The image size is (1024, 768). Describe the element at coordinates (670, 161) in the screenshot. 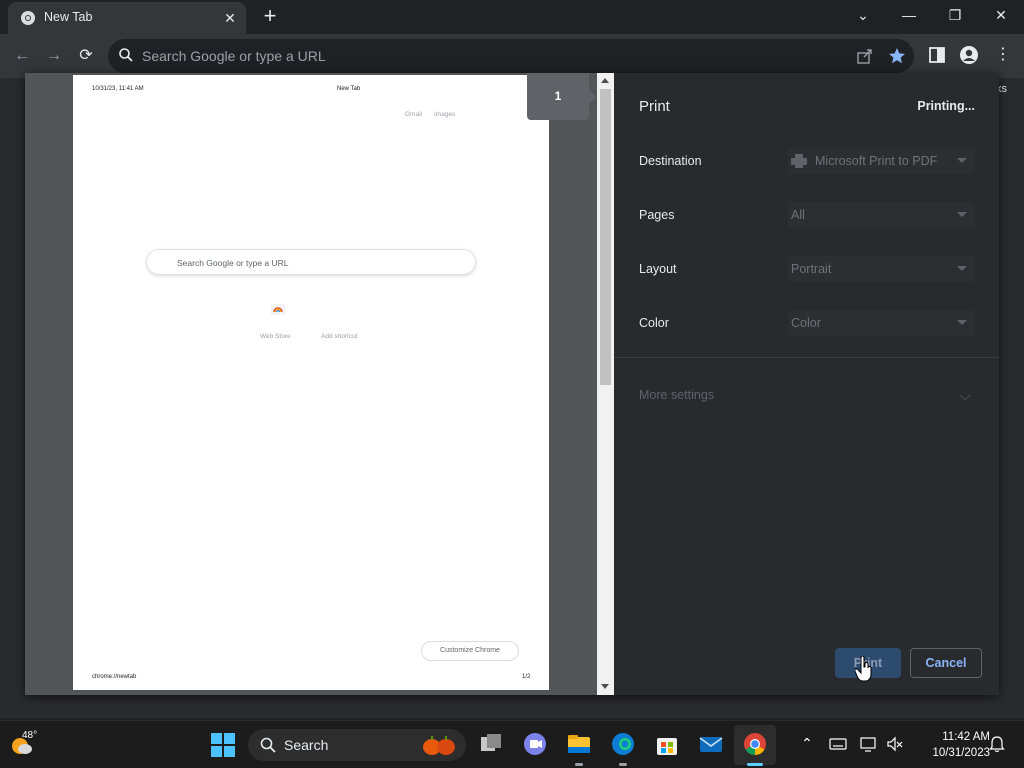

I see `destination-label: Destination` at that location.